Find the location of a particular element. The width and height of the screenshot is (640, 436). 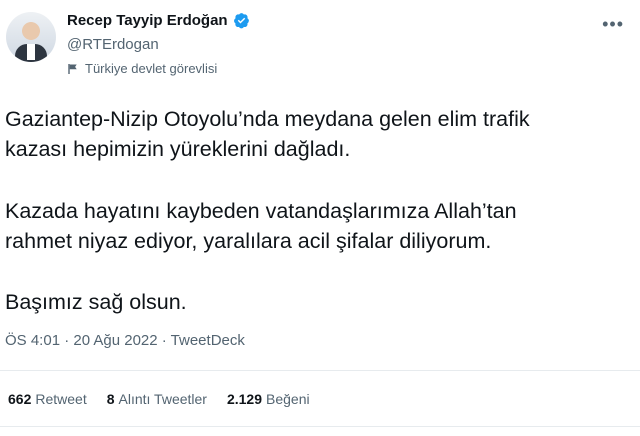

author-name: Recep Tayyip Erdoğan is located at coordinates (147, 20).